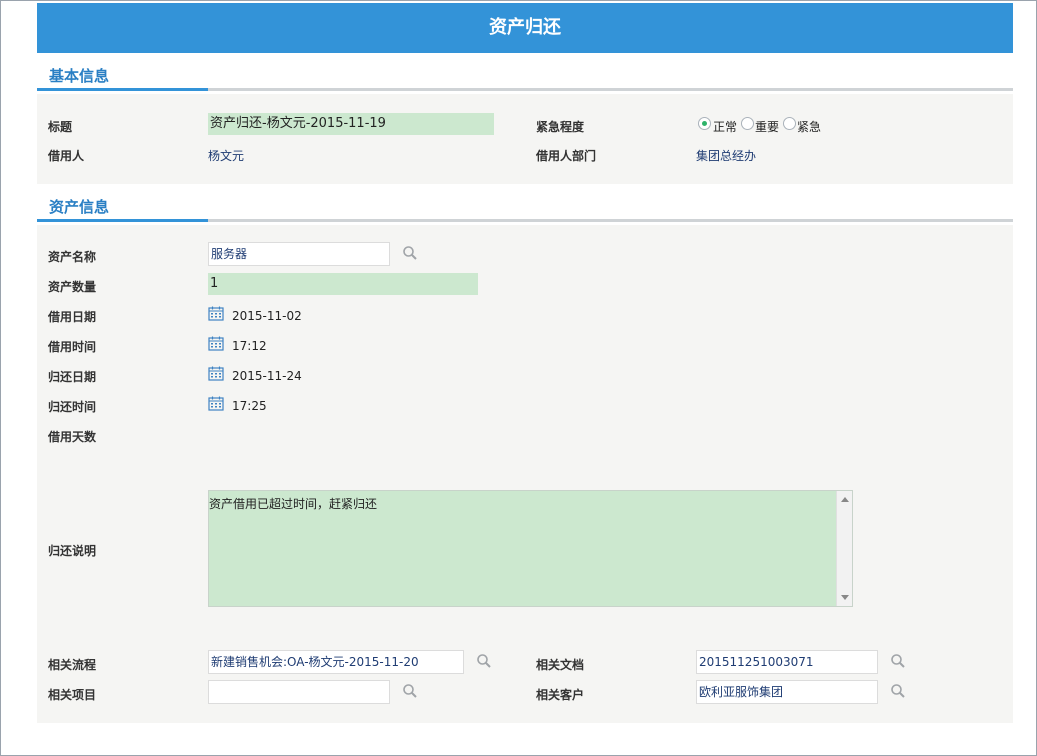  What do you see at coordinates (72, 317) in the screenshot?
I see `borrow-date-label: 借用日期` at bounding box center [72, 317].